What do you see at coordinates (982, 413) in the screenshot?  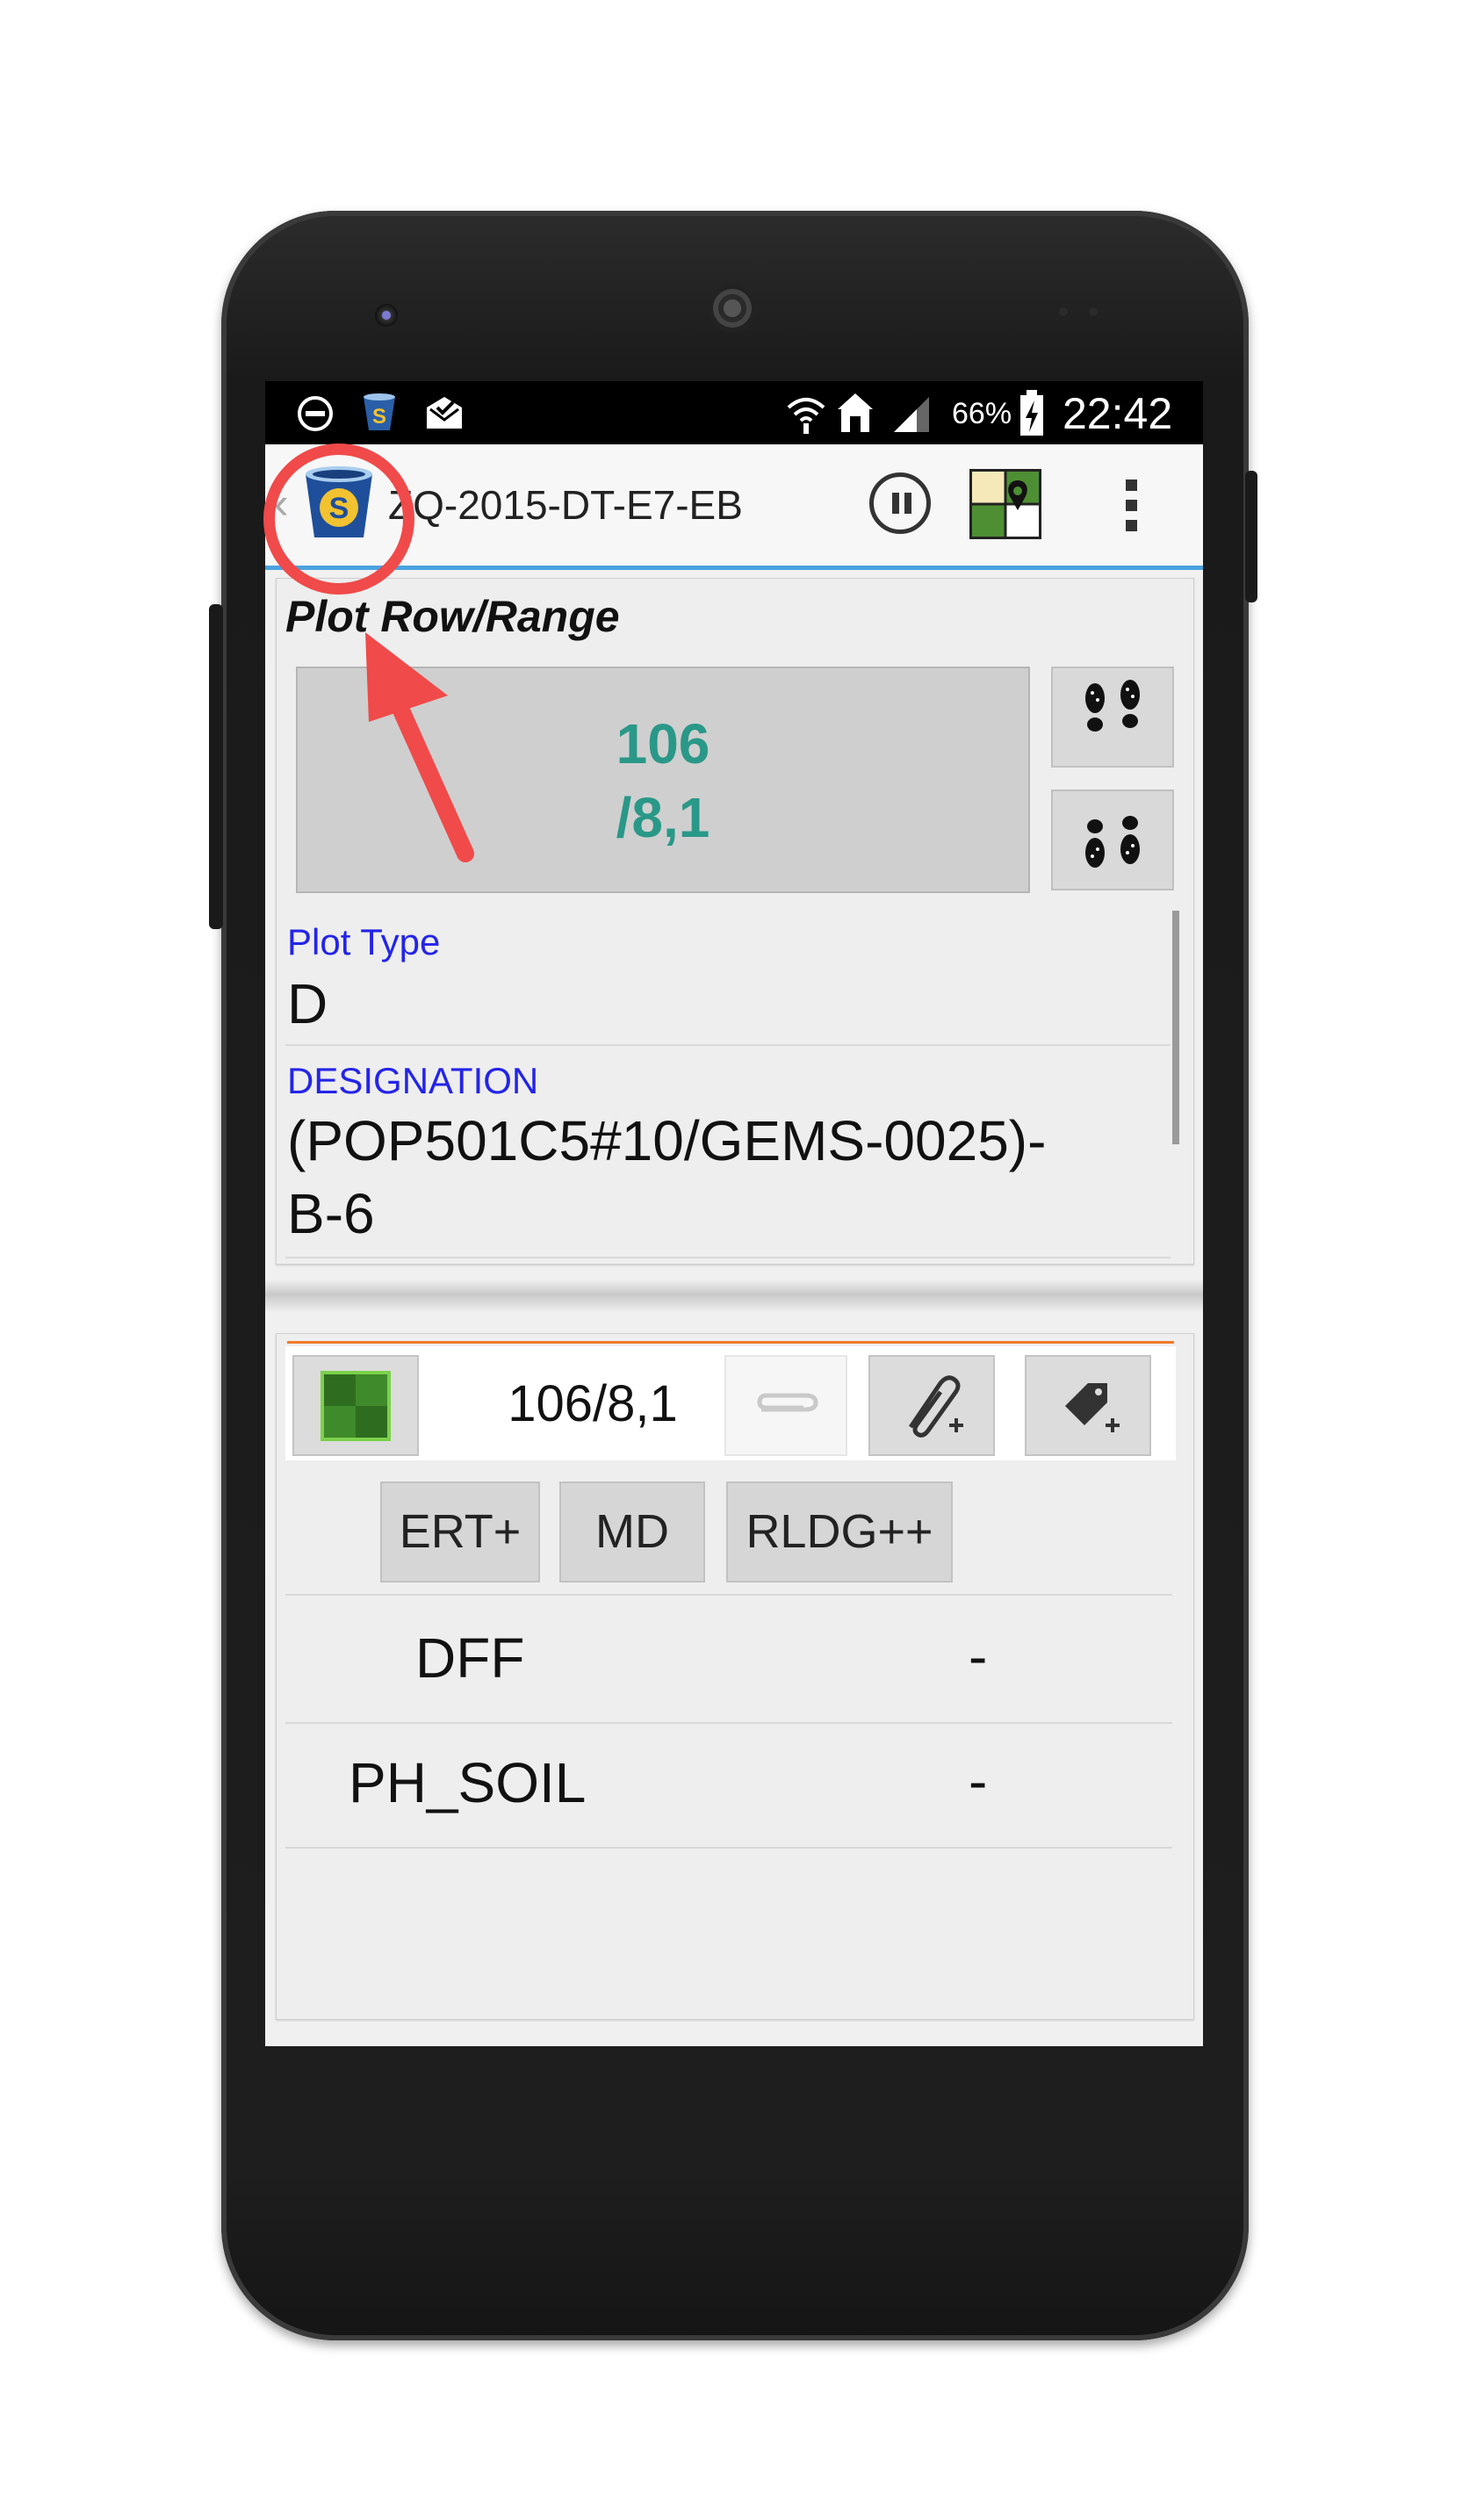 I see `battery-percent: 66%` at bounding box center [982, 413].